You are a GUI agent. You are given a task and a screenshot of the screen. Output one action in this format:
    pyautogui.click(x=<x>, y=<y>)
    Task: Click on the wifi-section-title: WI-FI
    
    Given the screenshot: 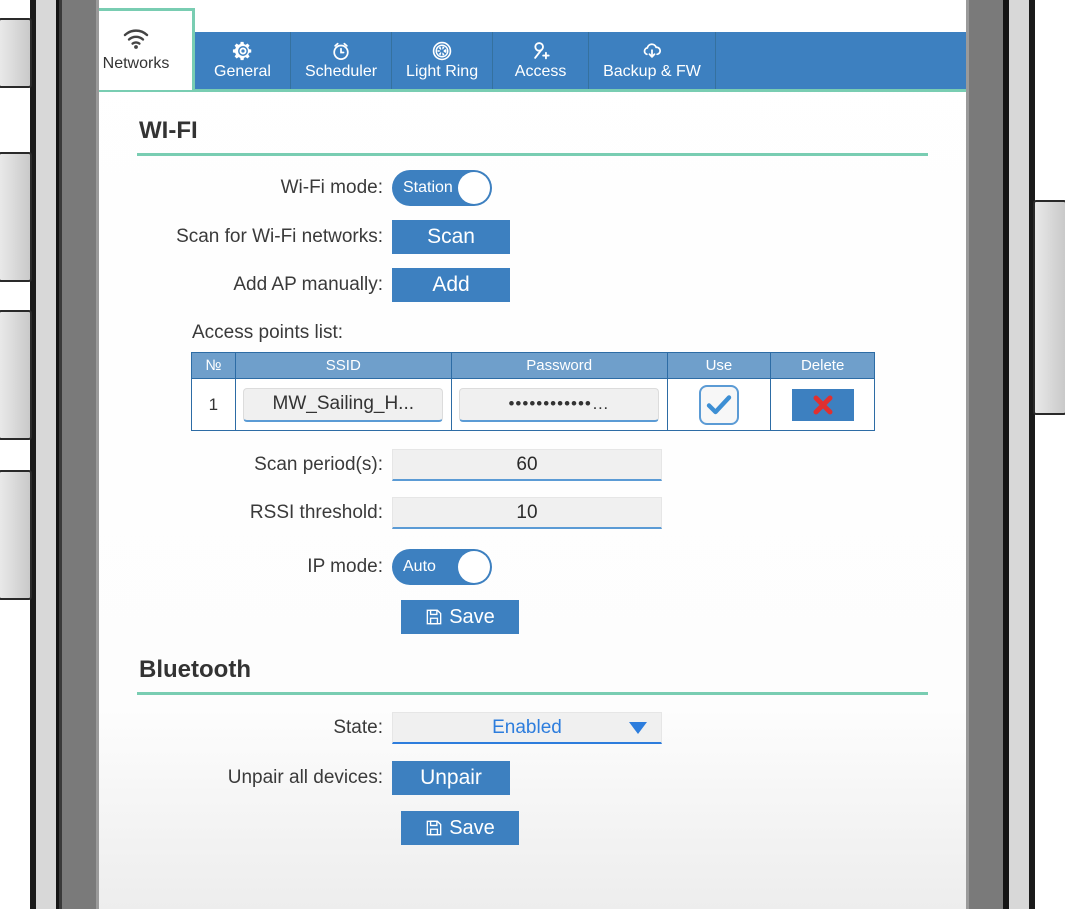 What is the action you would take?
    pyautogui.click(x=168, y=130)
    